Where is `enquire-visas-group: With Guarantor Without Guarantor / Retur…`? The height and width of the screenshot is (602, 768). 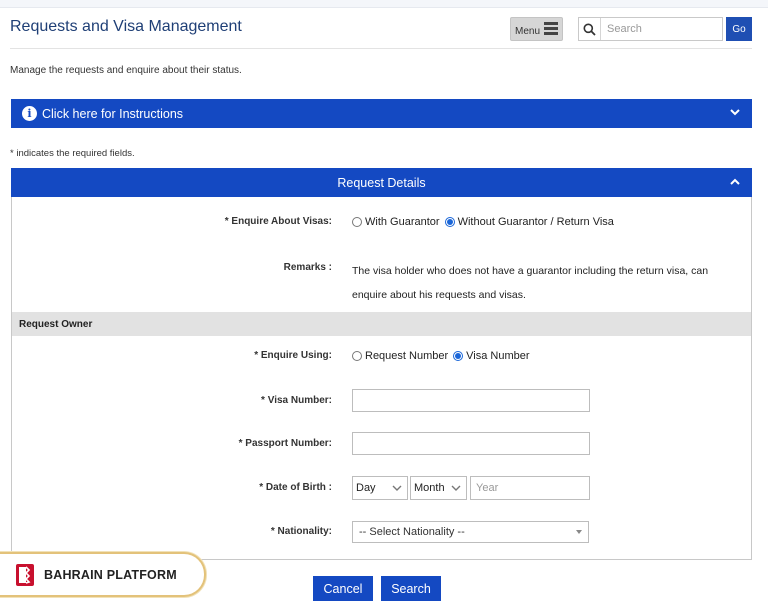 enquire-visas-group: With Guarantor Without Guarantor / Retur… is located at coordinates (485, 222).